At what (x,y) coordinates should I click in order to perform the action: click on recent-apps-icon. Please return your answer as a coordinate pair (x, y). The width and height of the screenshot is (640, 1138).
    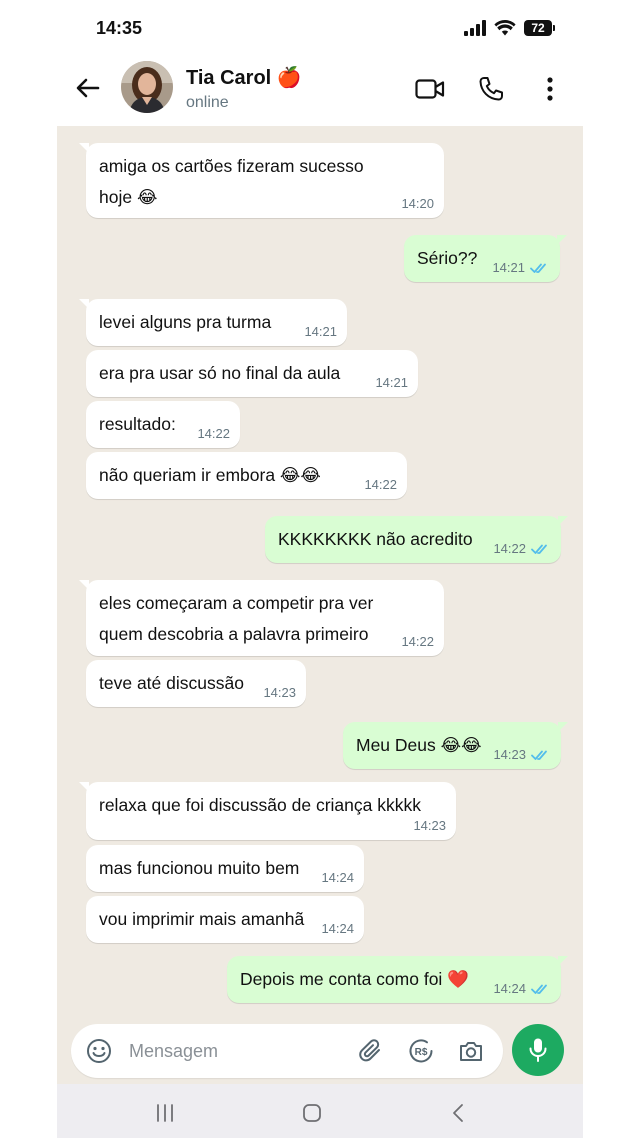
    Looking at the image, I should click on (165, 1113).